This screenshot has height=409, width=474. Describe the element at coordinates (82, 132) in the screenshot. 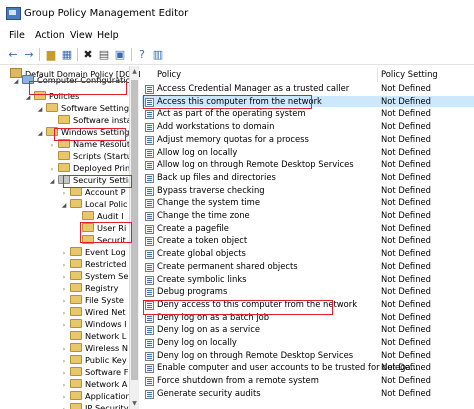

I see `tree-item: ◢ Windows Setting` at that location.